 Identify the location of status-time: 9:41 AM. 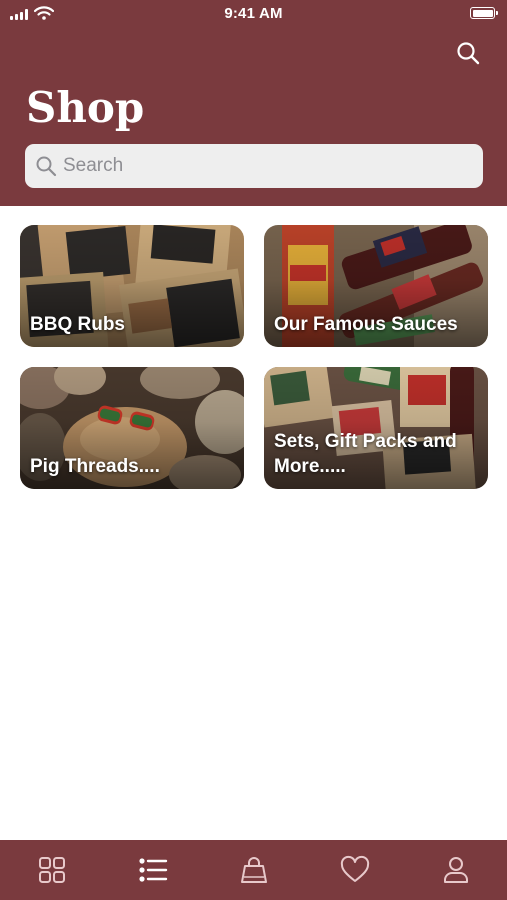
(253, 13).